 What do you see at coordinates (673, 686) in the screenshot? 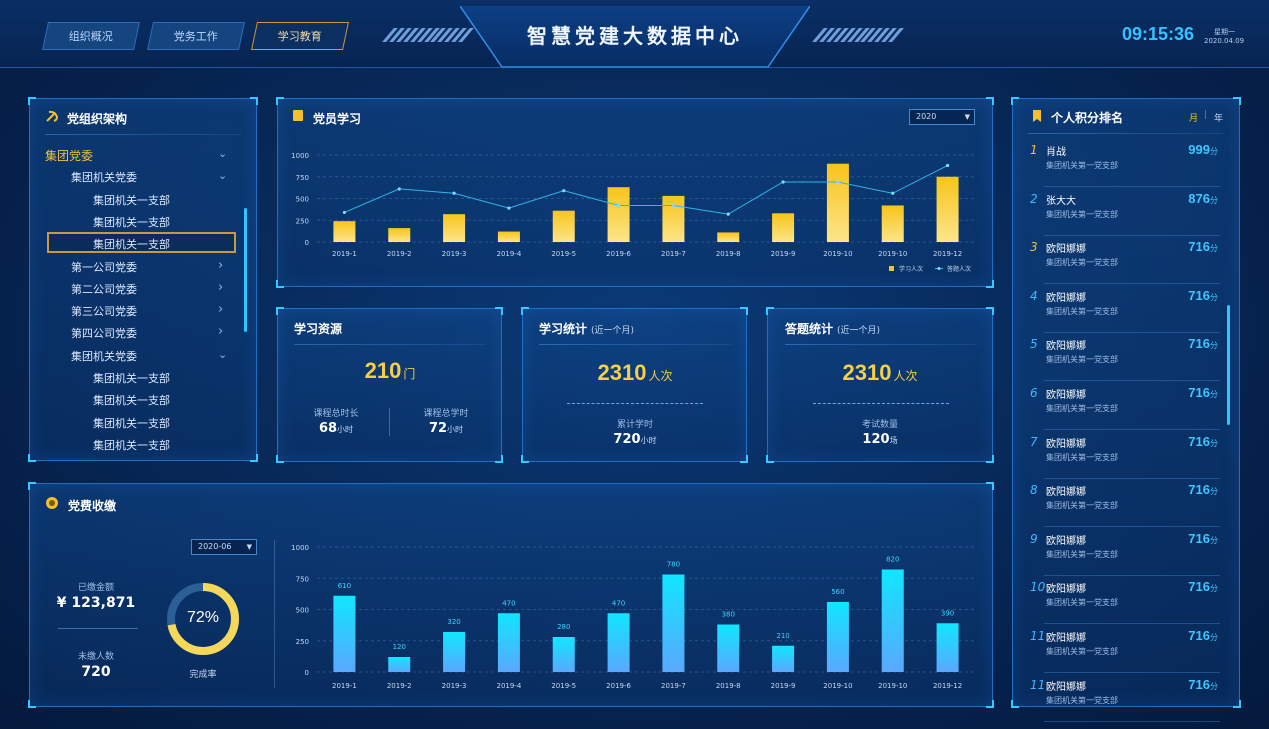
I see `x-tick-label: 2019-7` at bounding box center [673, 686].